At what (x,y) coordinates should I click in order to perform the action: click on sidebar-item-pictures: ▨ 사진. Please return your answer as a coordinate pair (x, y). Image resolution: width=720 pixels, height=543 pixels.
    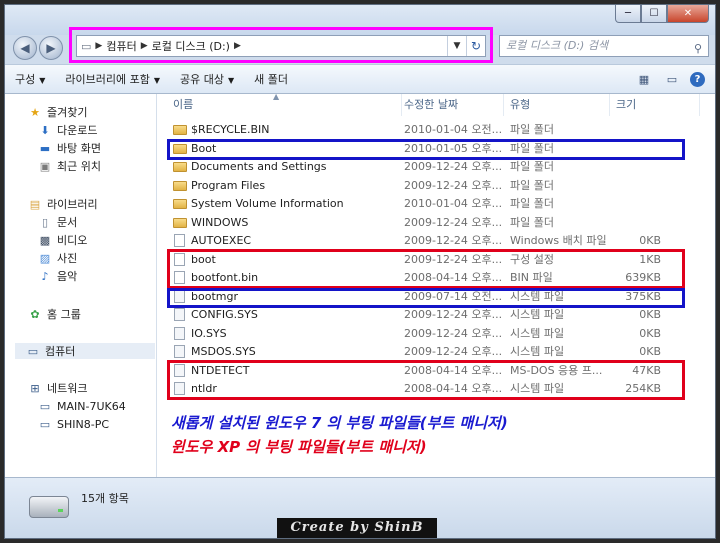
    Looking at the image, I should click on (57, 258).